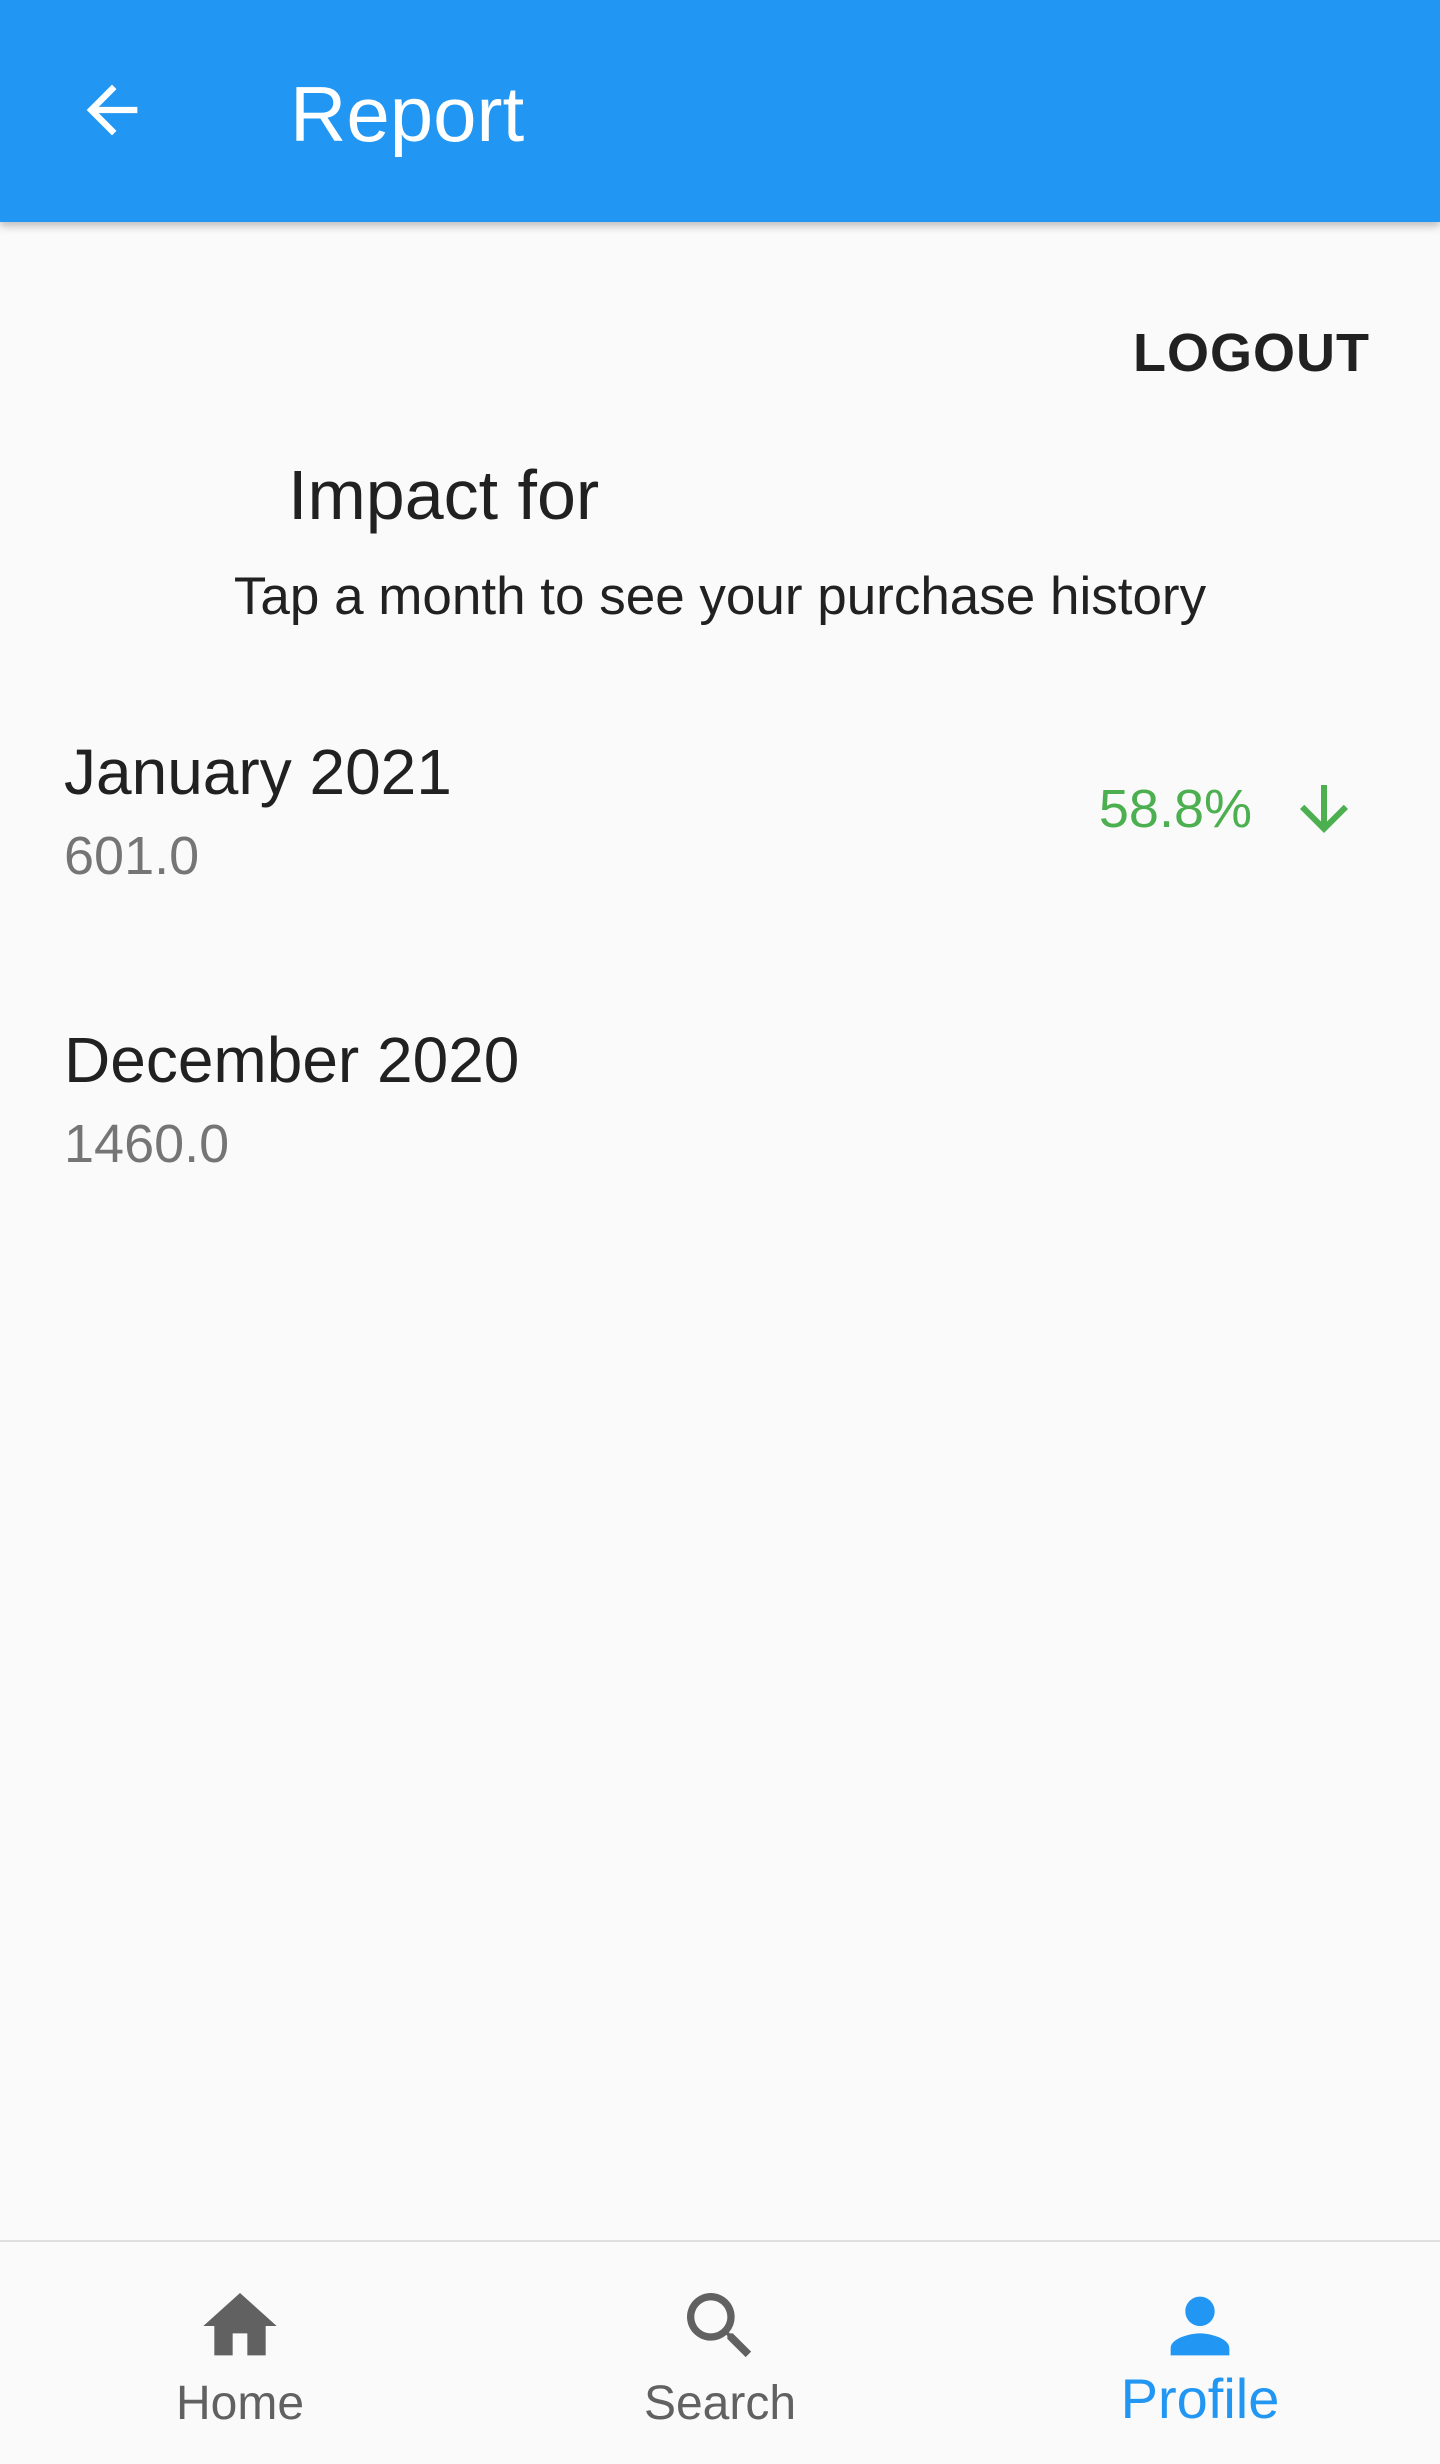 This screenshot has height=2464, width=1440. What do you see at coordinates (444, 495) in the screenshot?
I see `impact-title: Impact for` at bounding box center [444, 495].